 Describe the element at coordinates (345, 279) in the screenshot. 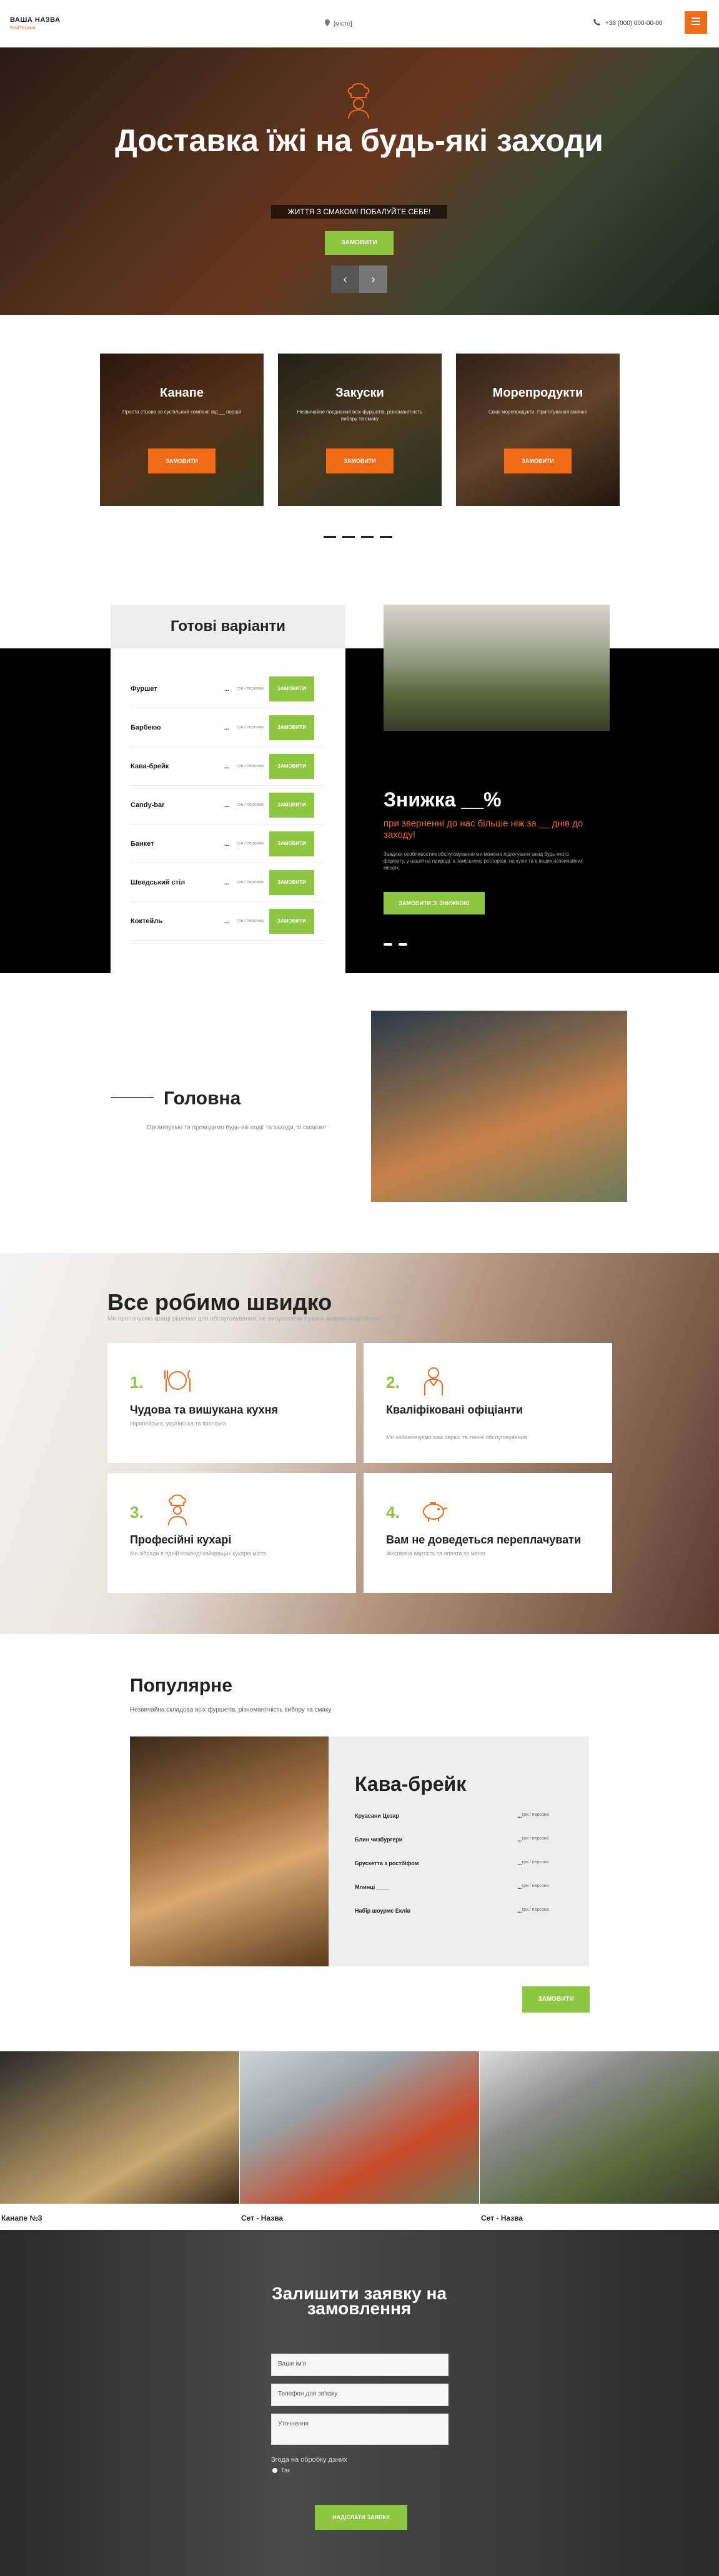

I see `arrow-left-icon: ‹` at that location.